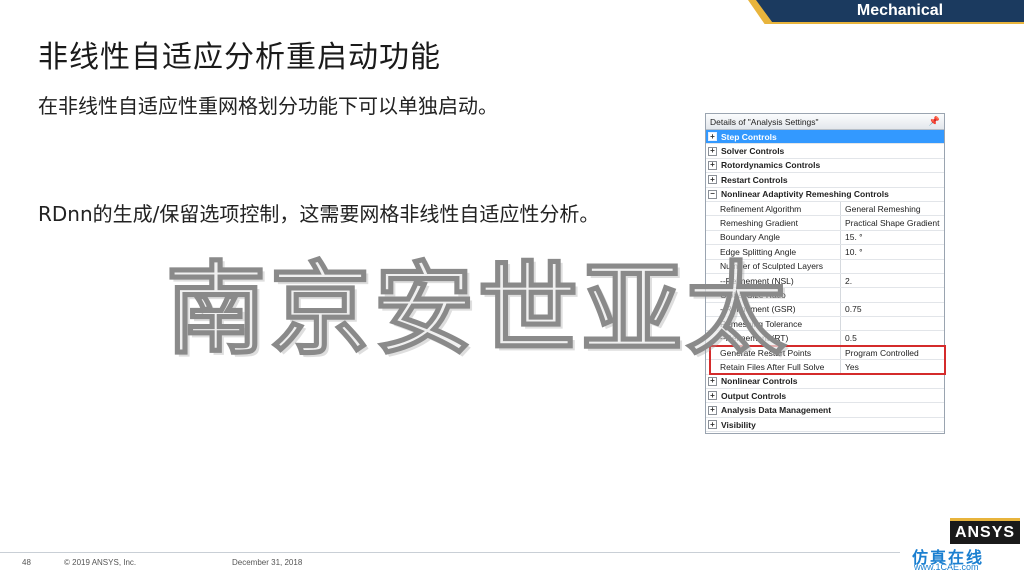 This screenshot has height=576, width=1024. What do you see at coordinates (852, 237) in the screenshot?
I see `property-value: 15. °` at bounding box center [852, 237].